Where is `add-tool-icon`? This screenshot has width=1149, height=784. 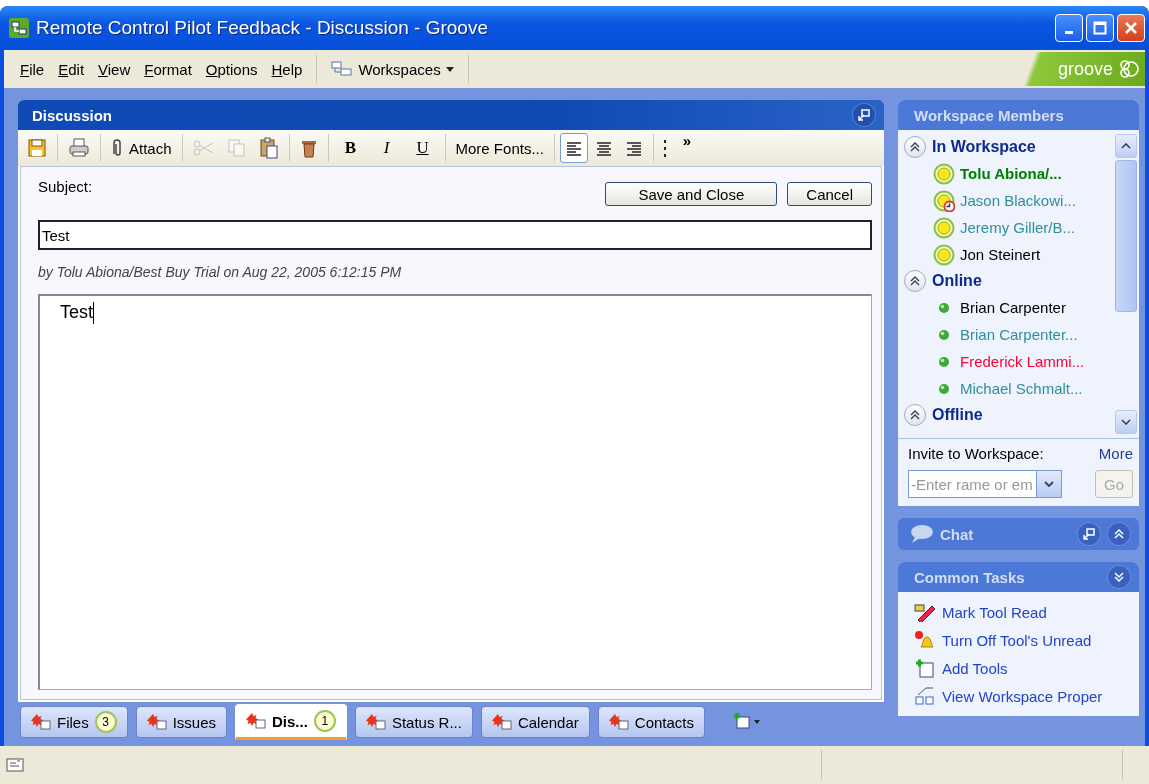 add-tool-icon is located at coordinates (746, 720).